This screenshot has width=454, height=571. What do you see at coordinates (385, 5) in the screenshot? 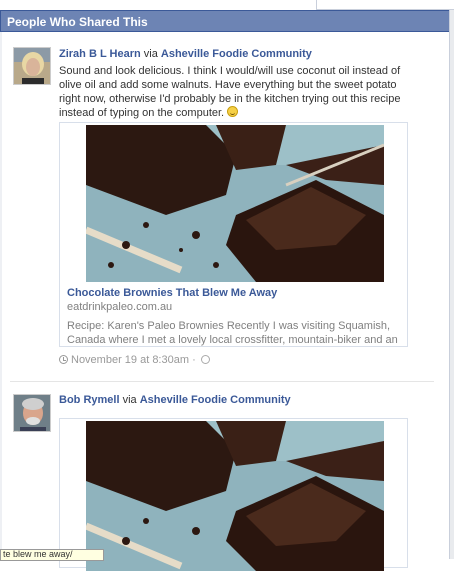
I see `background-tab` at bounding box center [385, 5].